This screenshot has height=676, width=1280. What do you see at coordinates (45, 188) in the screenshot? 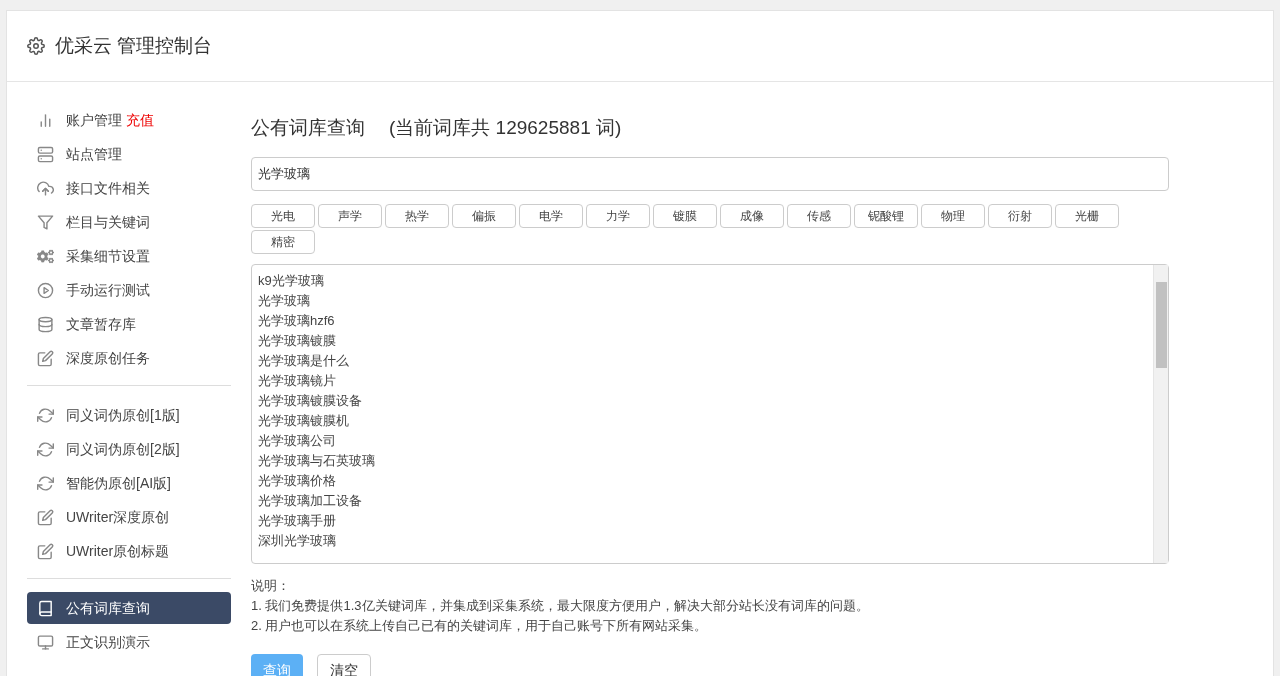
I see `cloud-upload-icon` at bounding box center [45, 188].